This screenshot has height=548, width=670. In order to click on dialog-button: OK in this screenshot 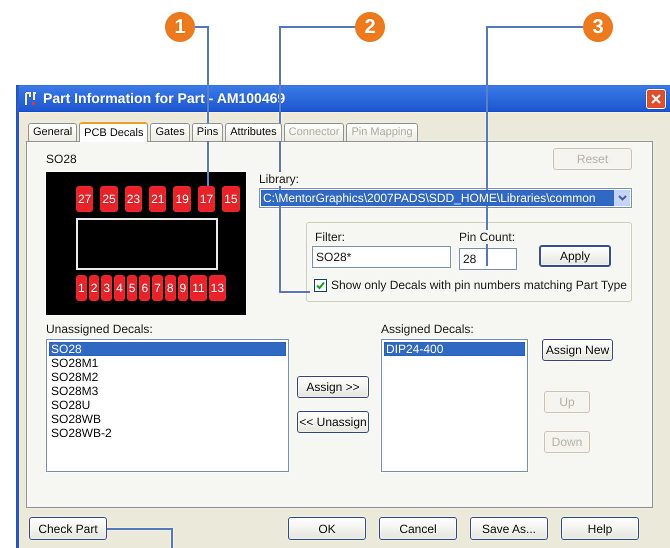, I will do `click(327, 528)`.